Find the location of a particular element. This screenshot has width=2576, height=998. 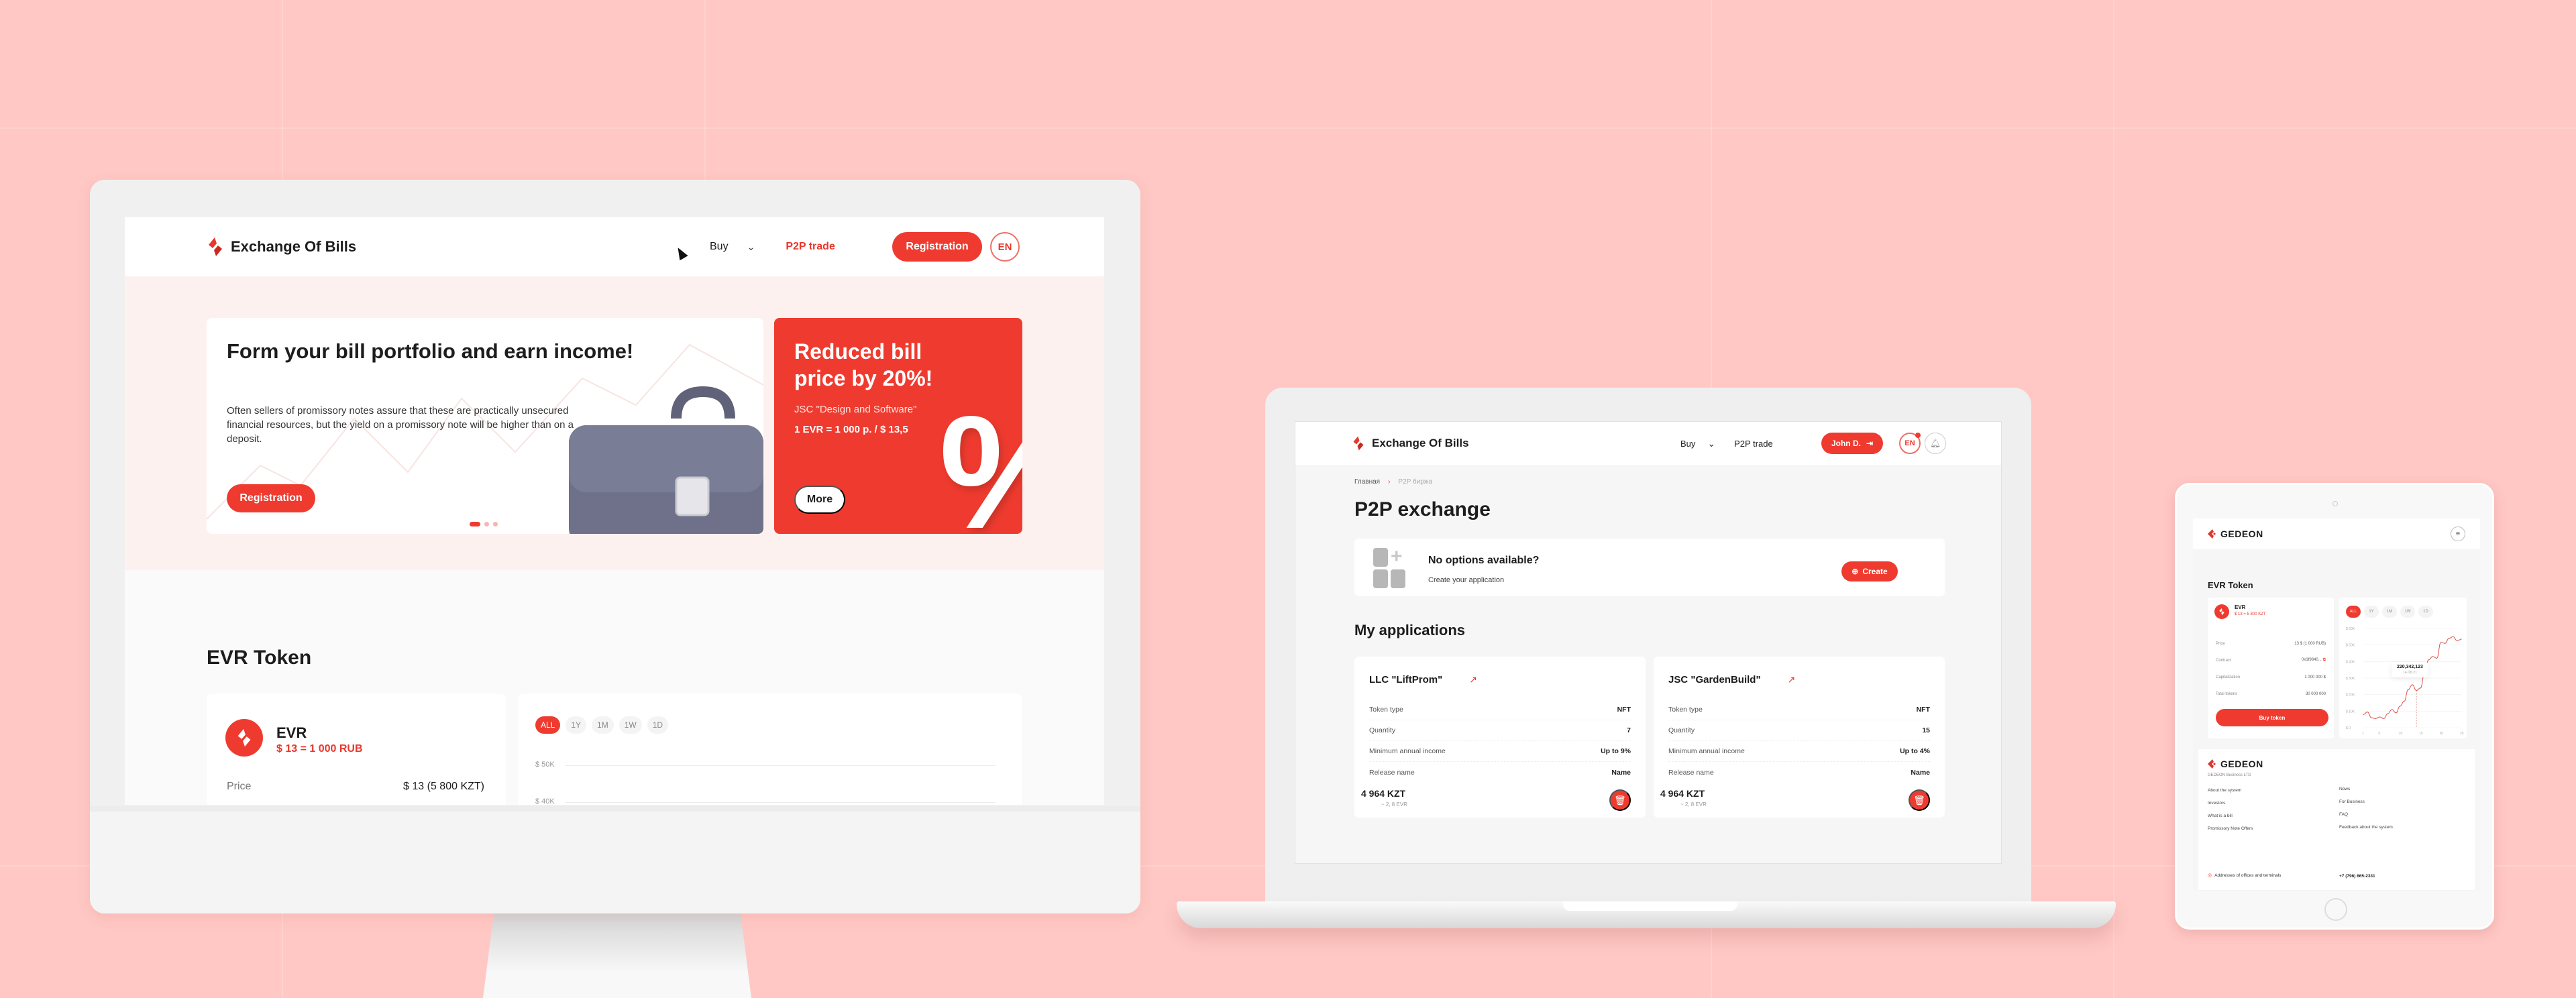

detail-value: Up to 9% is located at coordinates (1616, 751).